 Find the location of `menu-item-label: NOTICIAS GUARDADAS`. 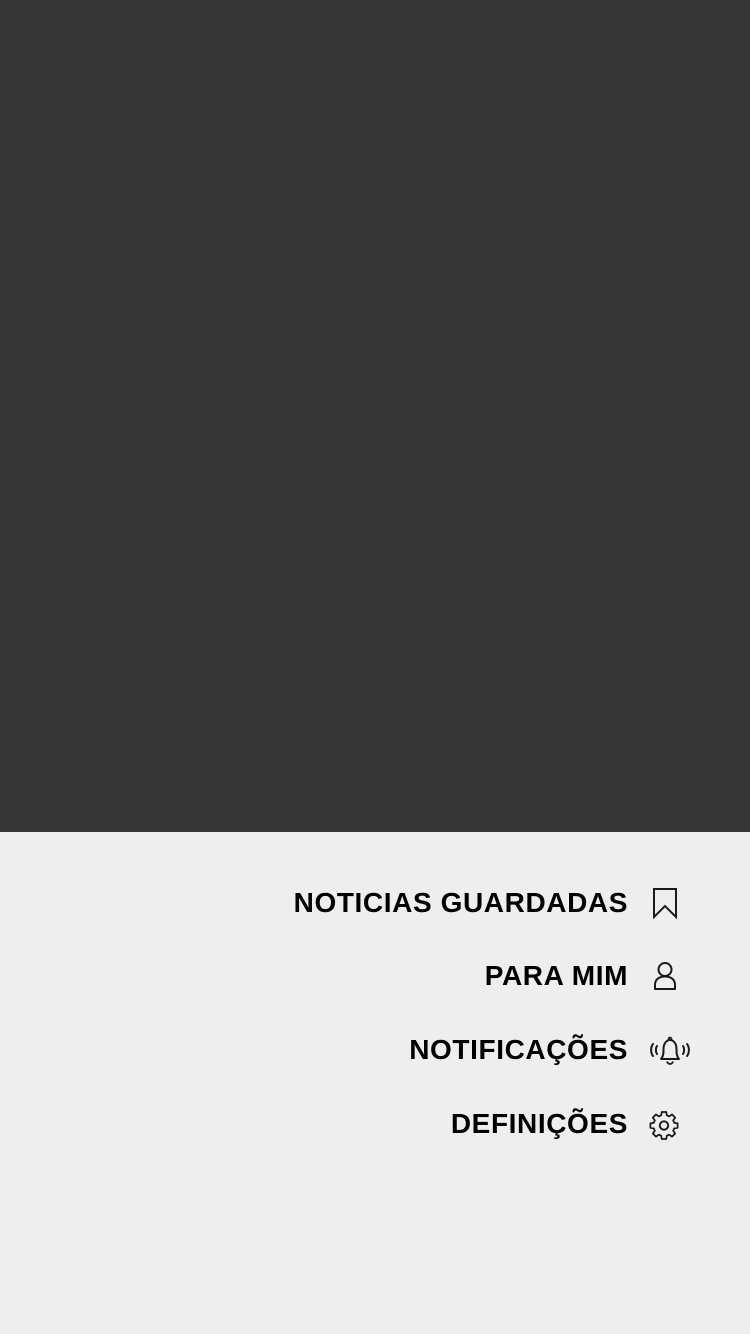

menu-item-label: NOTICIAS GUARDADAS is located at coordinates (460, 902).